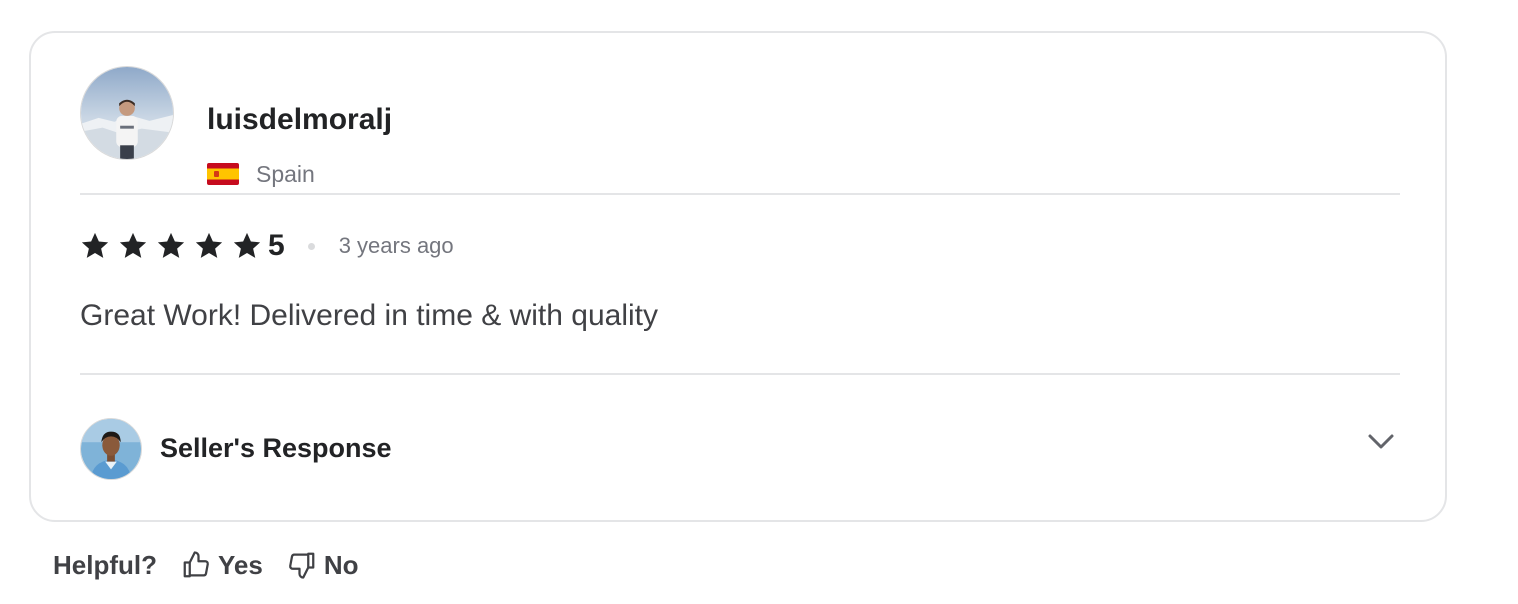  What do you see at coordinates (196, 564) in the screenshot?
I see `thumbs-up-icon` at bounding box center [196, 564].